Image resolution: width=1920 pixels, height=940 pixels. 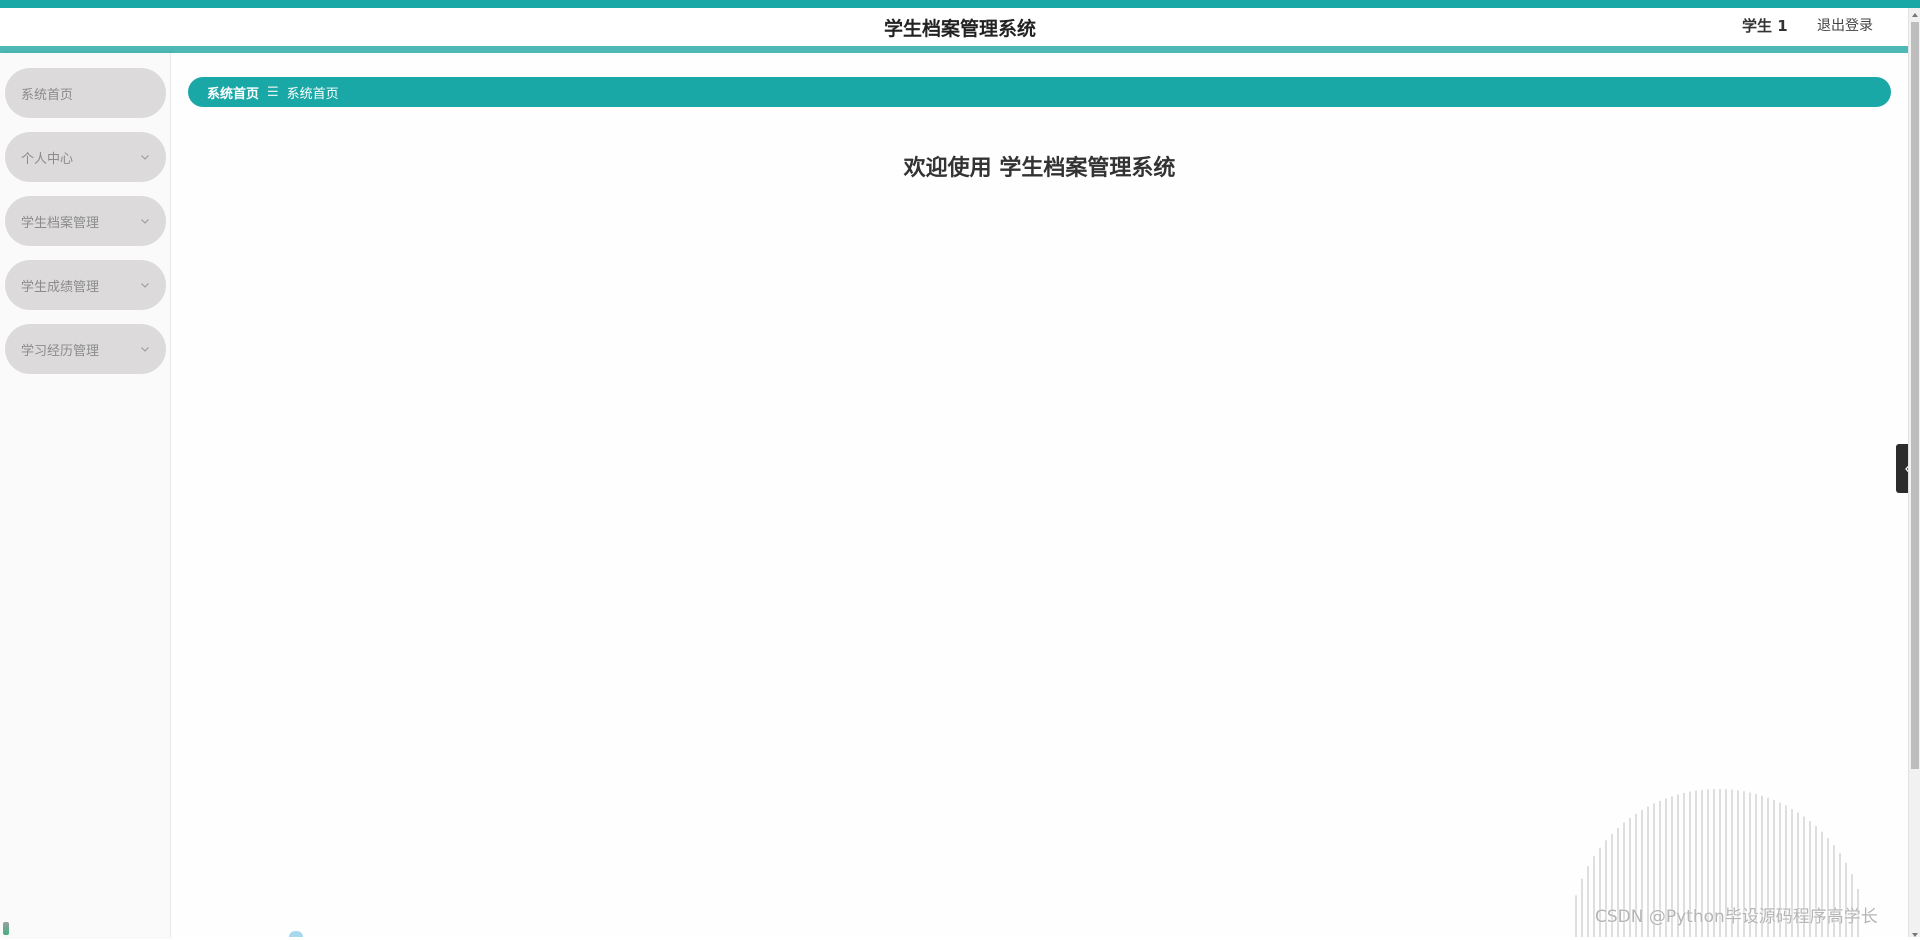 What do you see at coordinates (1039, 168) in the screenshot?
I see `welcome-heading: 欢迎使用 学生档案管理系统` at bounding box center [1039, 168].